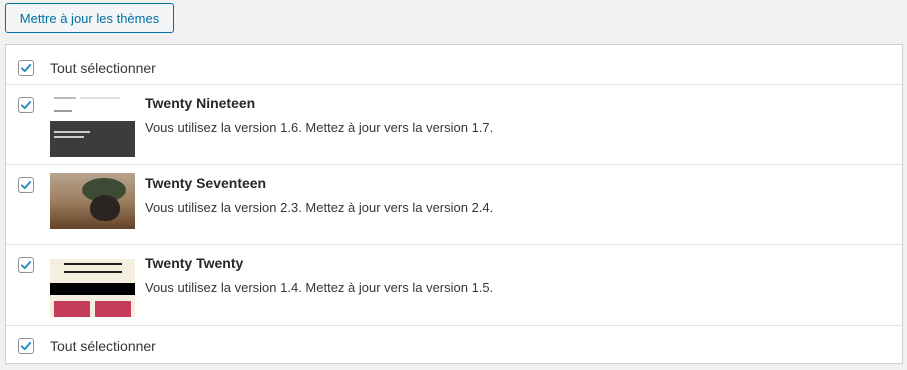 The image size is (907, 370). What do you see at coordinates (454, 344) in the screenshot?
I see `select-all-footer-row: Tout sélectionner` at bounding box center [454, 344].